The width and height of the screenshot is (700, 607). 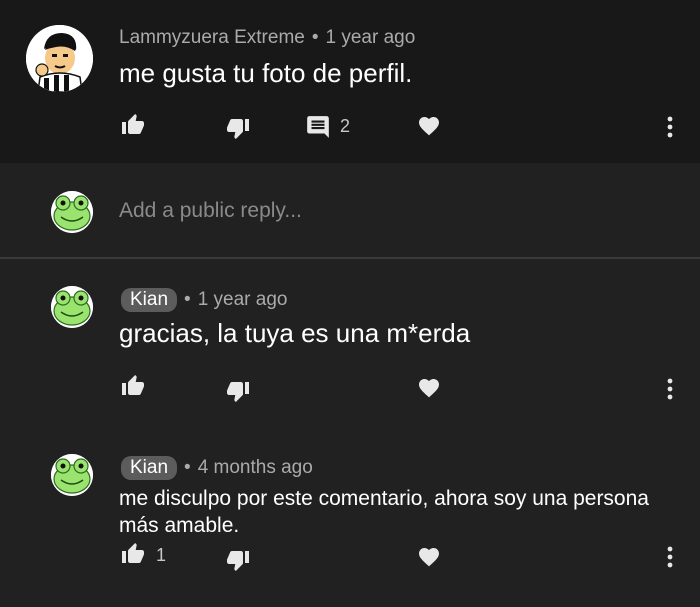 What do you see at coordinates (350, 258) in the screenshot?
I see `divider` at bounding box center [350, 258].